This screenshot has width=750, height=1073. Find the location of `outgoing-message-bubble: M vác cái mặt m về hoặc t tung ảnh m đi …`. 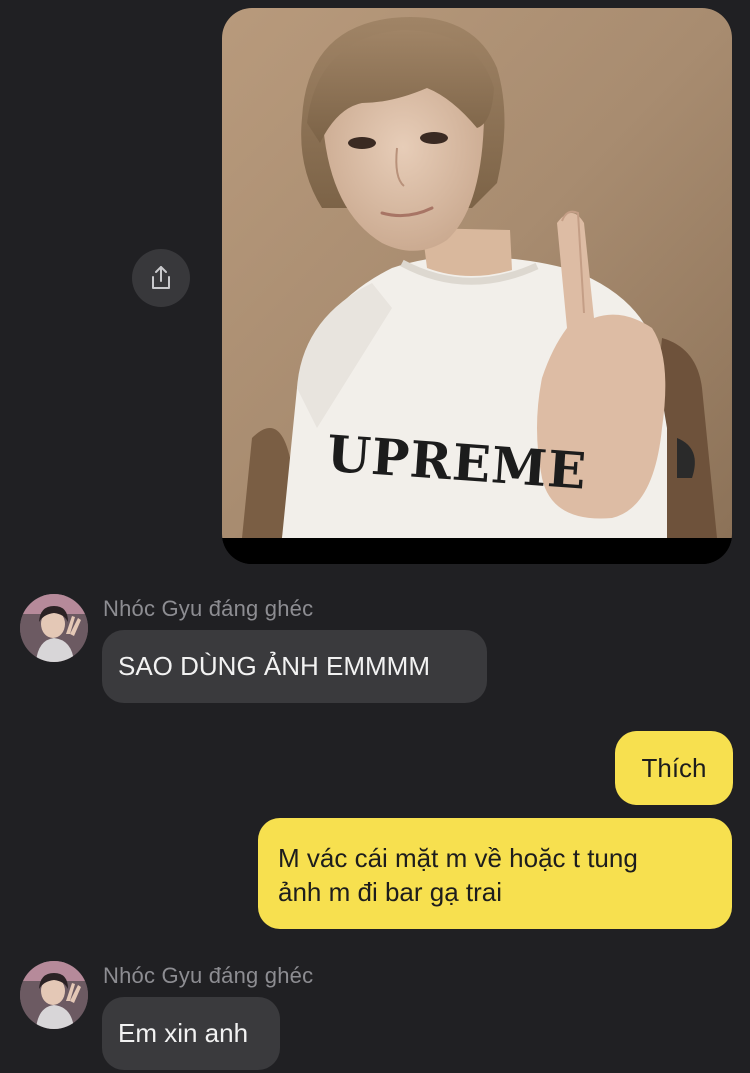

outgoing-message-bubble: M vác cái mặt m về hoặc t tung ảnh m đi … is located at coordinates (495, 873).